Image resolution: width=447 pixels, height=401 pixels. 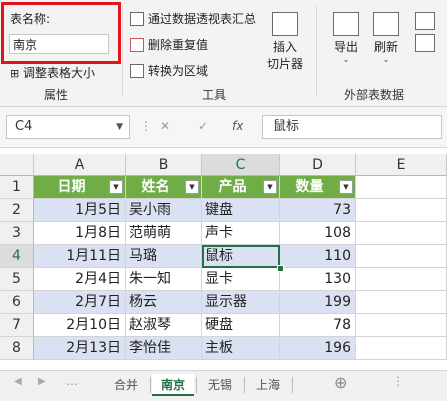 I want to click on sheet-tab: 合并, so click(x=126, y=385).